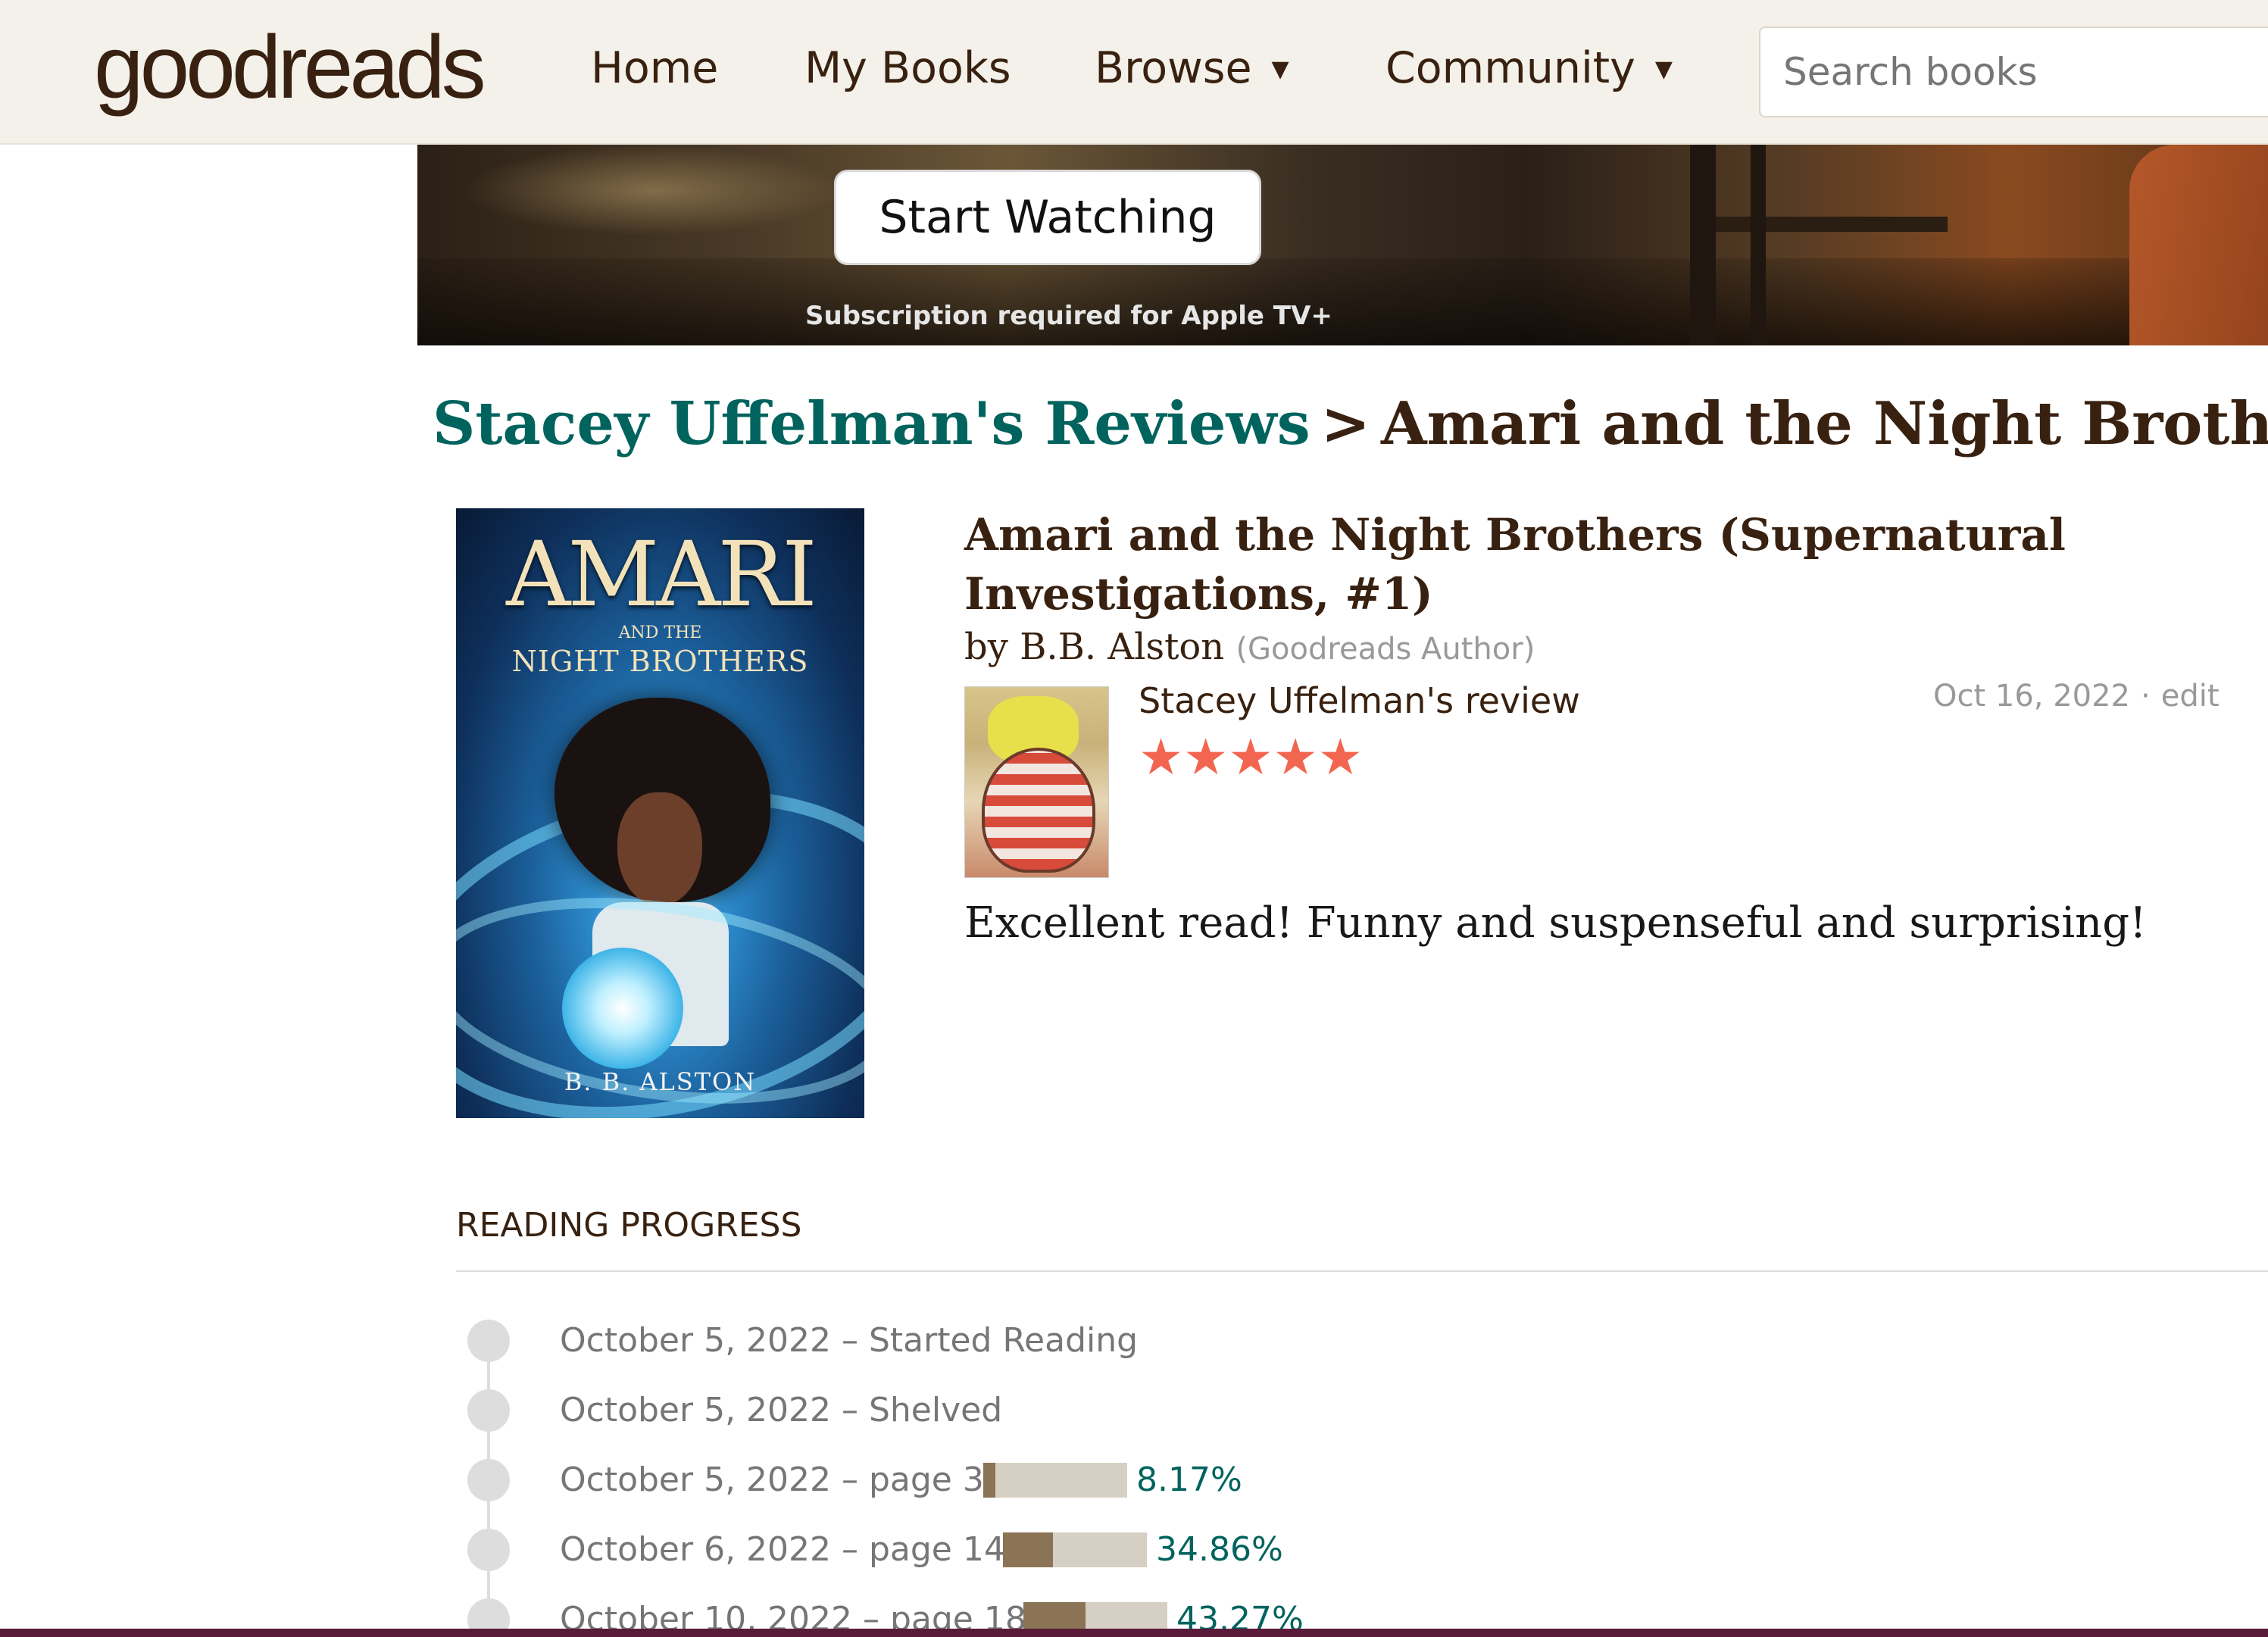 The width and height of the screenshot is (2268, 1637). Describe the element at coordinates (1359, 700) in the screenshot. I see `reviewer-link: Stacey Uffelman's review` at that location.